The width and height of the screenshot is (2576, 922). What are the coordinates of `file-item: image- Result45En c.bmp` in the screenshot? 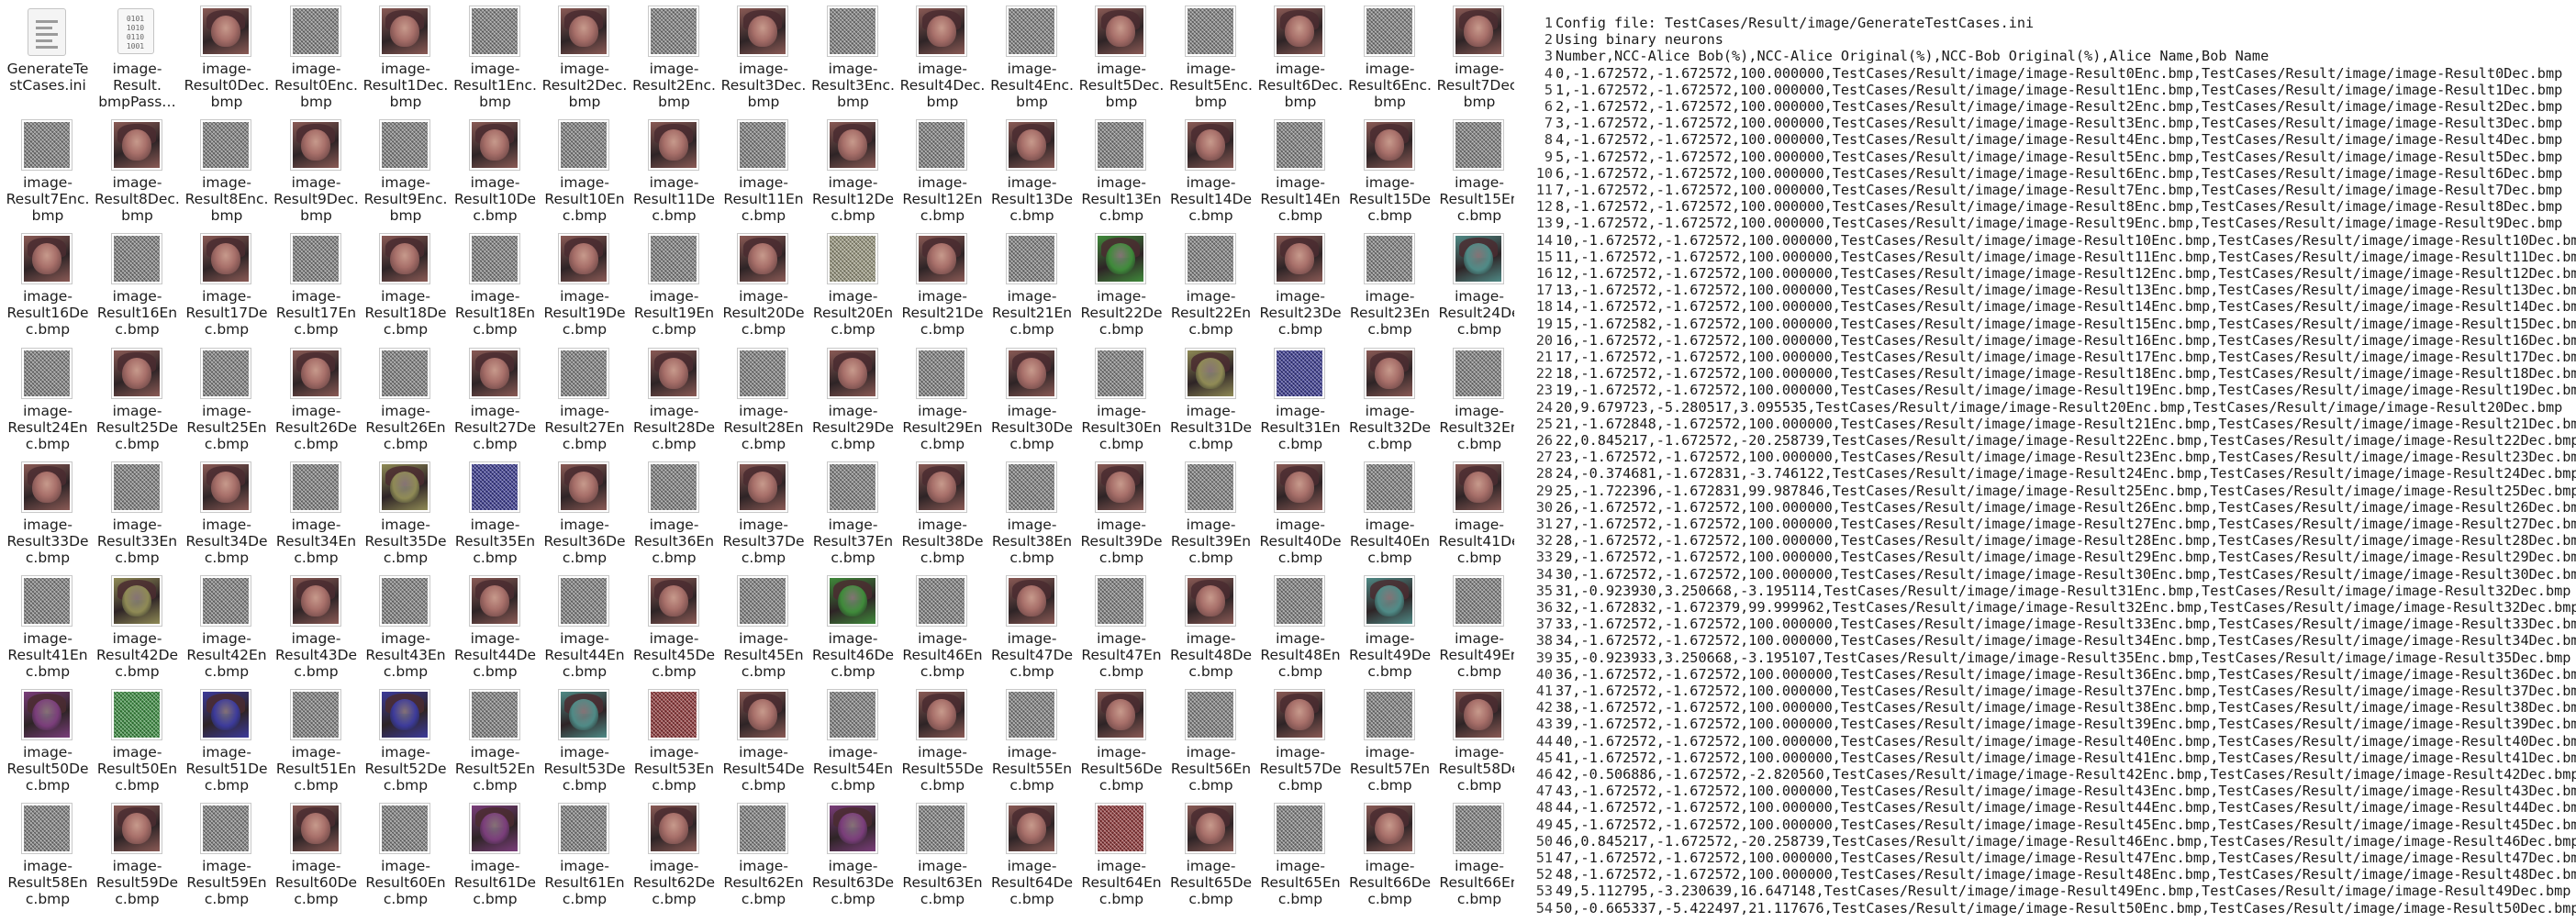 It's located at (763, 625).